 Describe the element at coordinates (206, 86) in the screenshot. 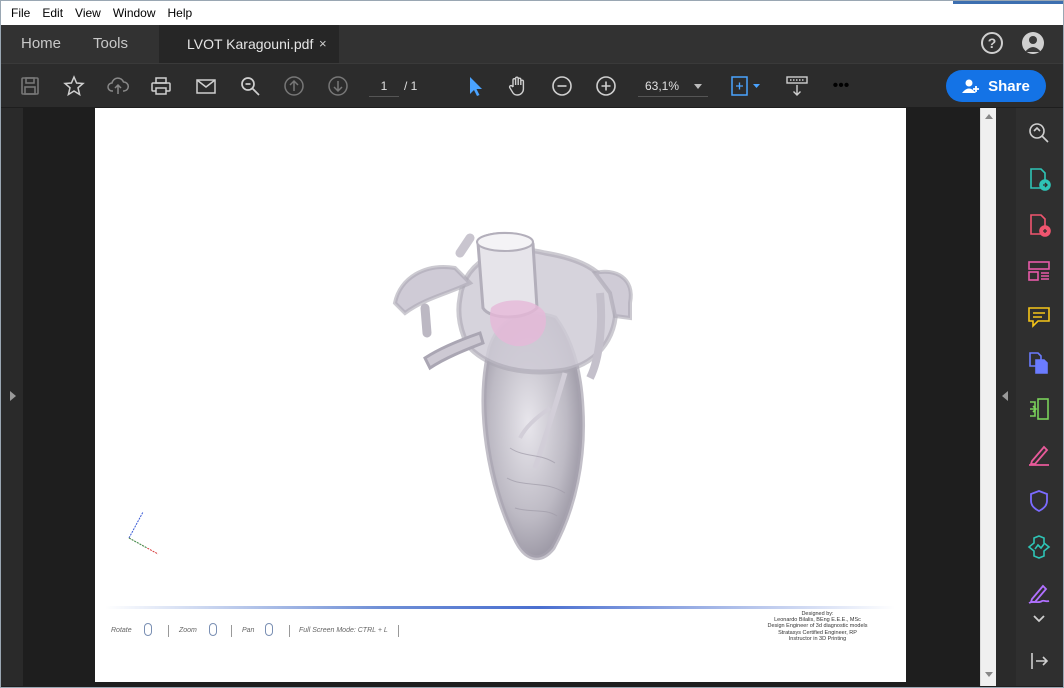

I see `email-icon` at that location.